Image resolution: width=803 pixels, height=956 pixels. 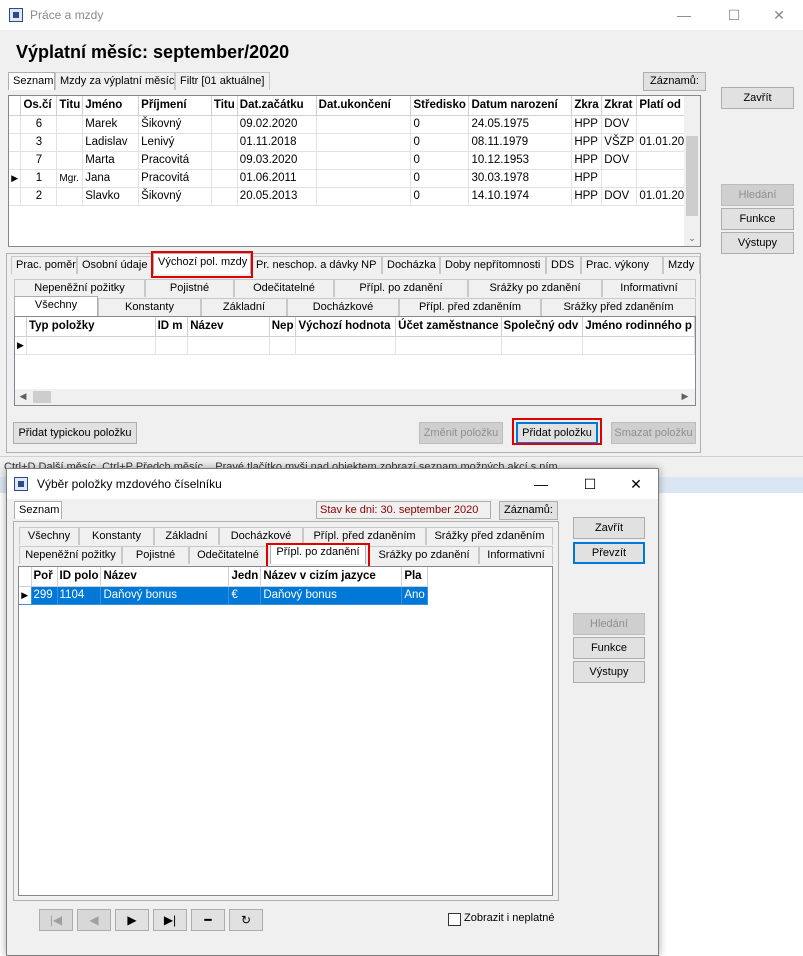 I want to click on col-header: Název v cizím jazyce, so click(x=331, y=577).